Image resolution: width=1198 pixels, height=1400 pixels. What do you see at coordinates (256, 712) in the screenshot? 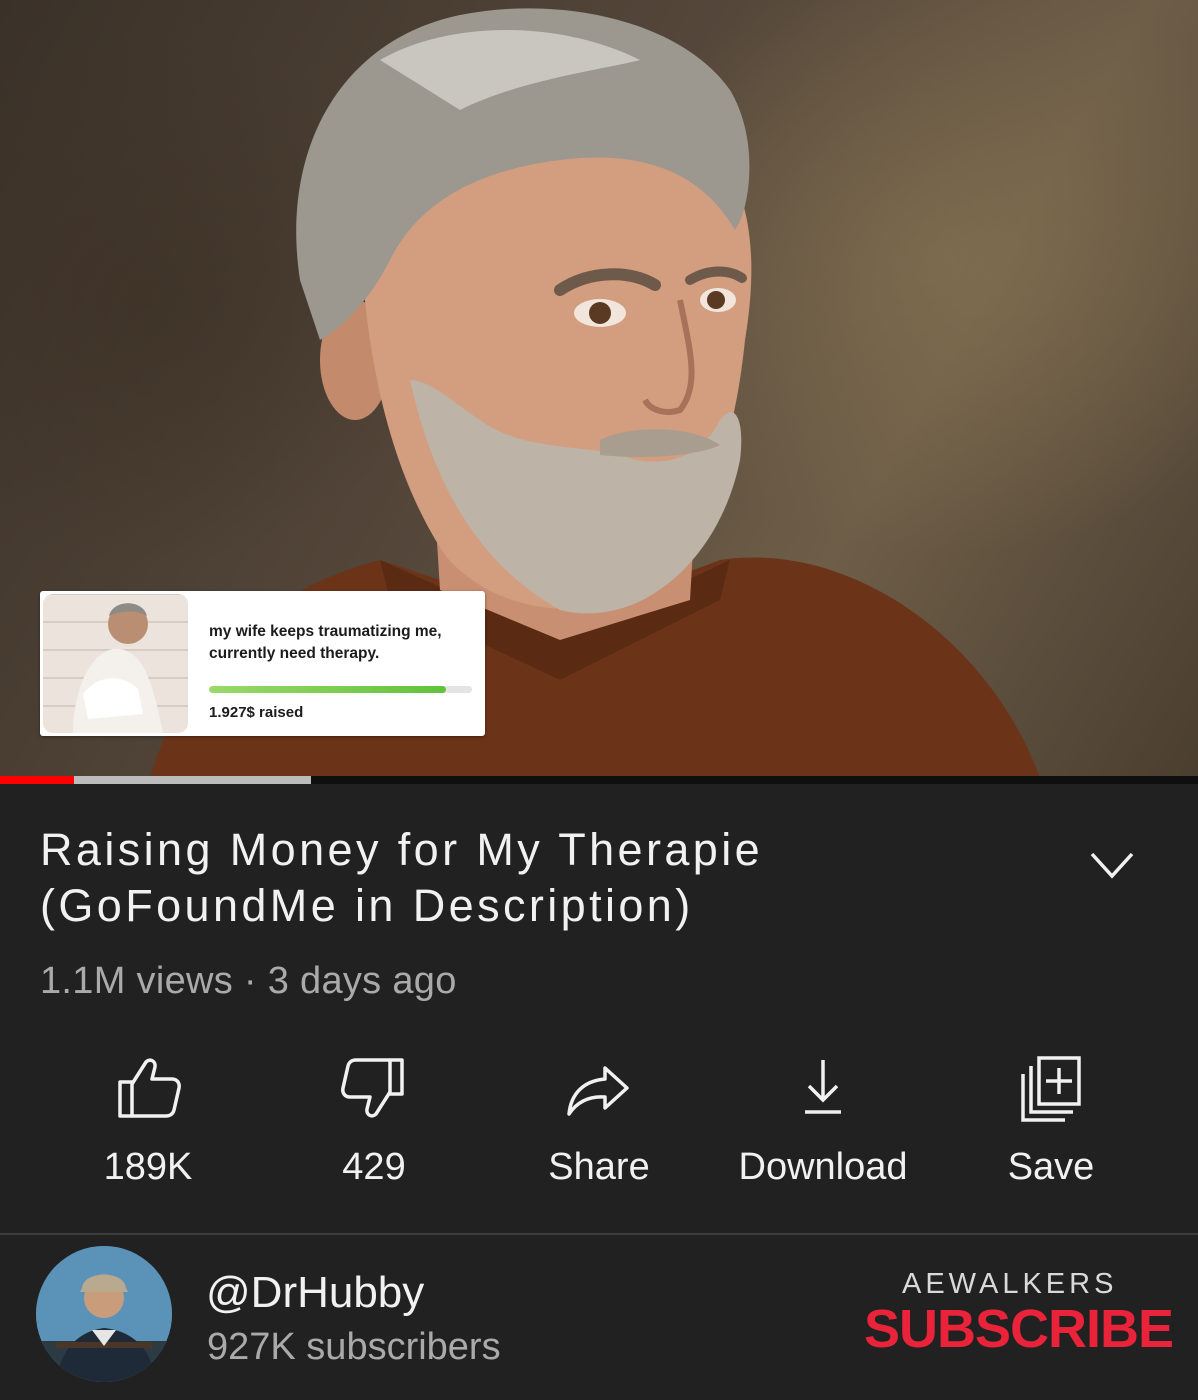
I see `amount-raised: 1.927$ raised` at bounding box center [256, 712].